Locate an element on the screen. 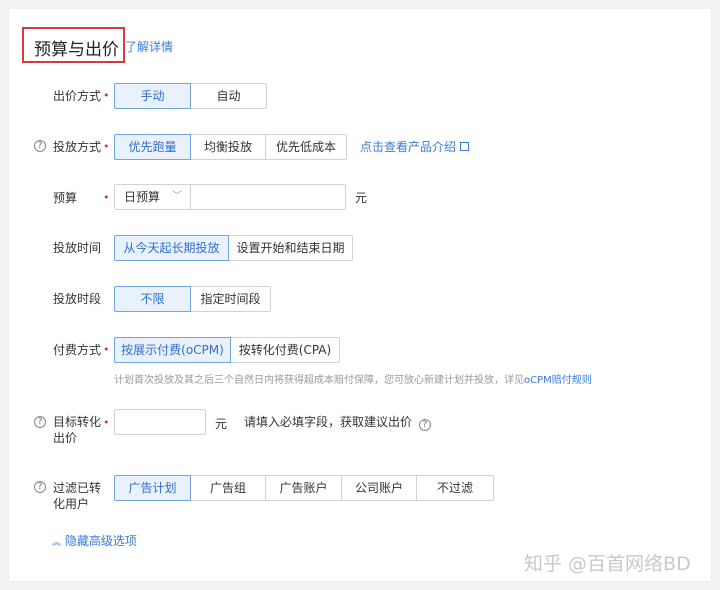 This screenshot has width=720, height=590. filter-toggle: 广告计划 广告组 广告账户 公司账户 不过滤 is located at coordinates (304, 488).